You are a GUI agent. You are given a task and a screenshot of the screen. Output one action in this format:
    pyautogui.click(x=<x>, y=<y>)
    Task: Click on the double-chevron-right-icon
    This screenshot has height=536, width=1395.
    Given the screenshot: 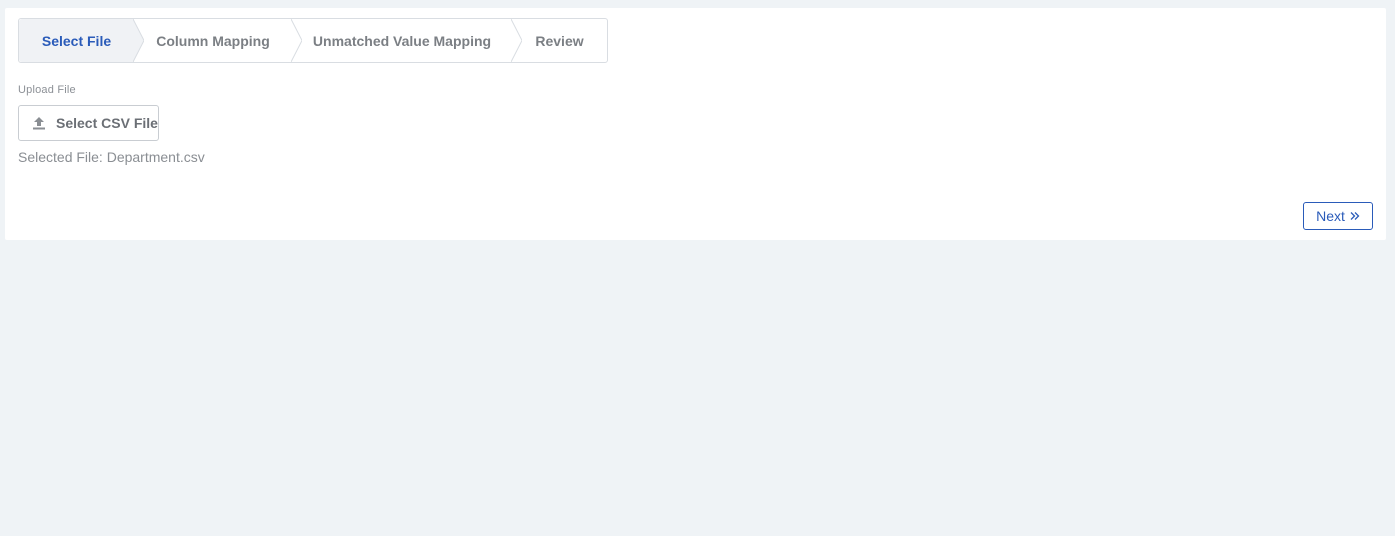 What is the action you would take?
    pyautogui.click(x=1355, y=216)
    